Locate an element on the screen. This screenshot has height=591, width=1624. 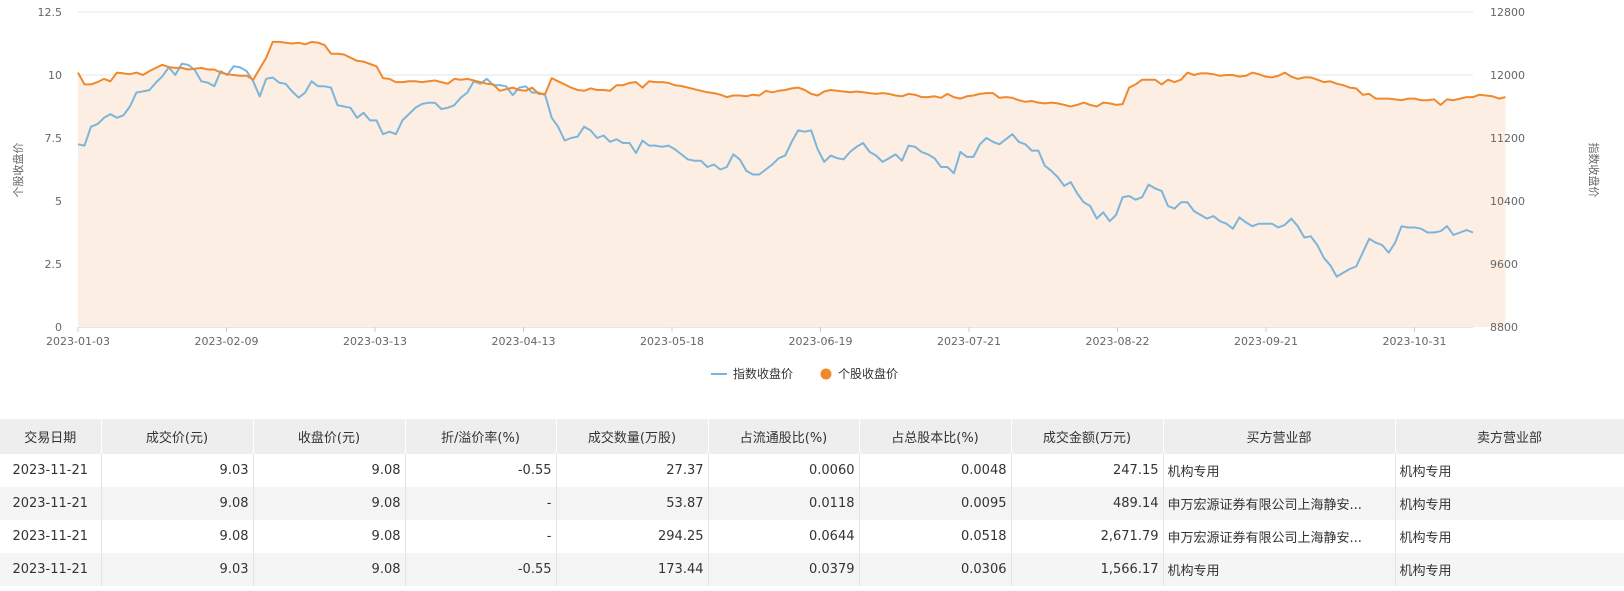
x-tick-label: 2023-05-18 is located at coordinates (672, 341).